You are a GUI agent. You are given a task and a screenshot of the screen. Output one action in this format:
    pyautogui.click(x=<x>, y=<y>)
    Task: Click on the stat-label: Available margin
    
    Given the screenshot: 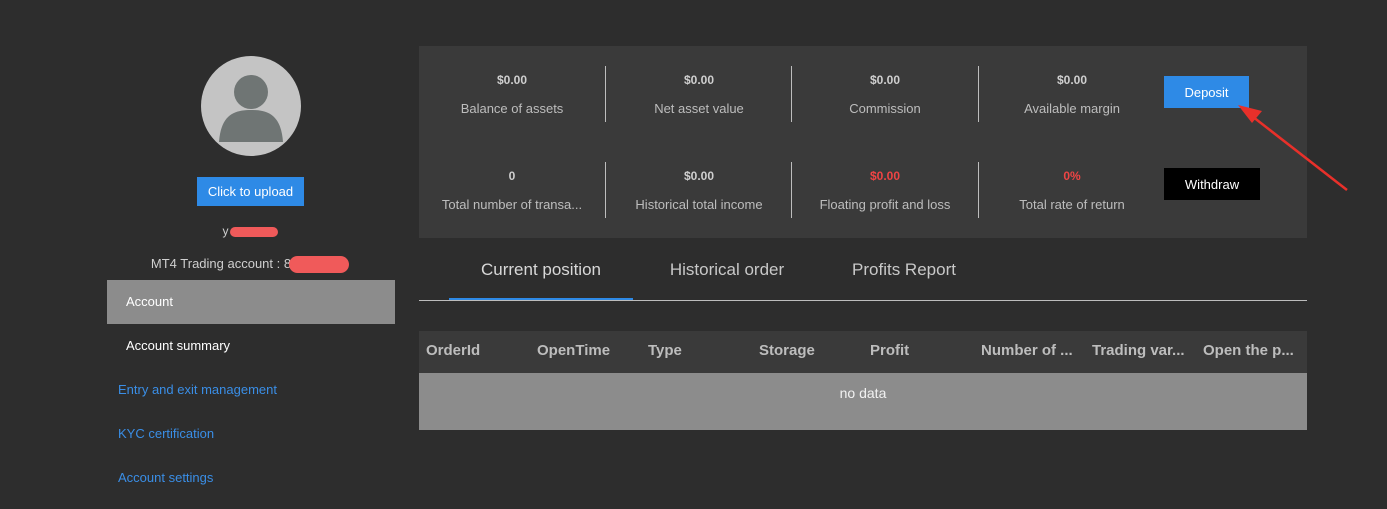 What is the action you would take?
    pyautogui.click(x=1072, y=108)
    